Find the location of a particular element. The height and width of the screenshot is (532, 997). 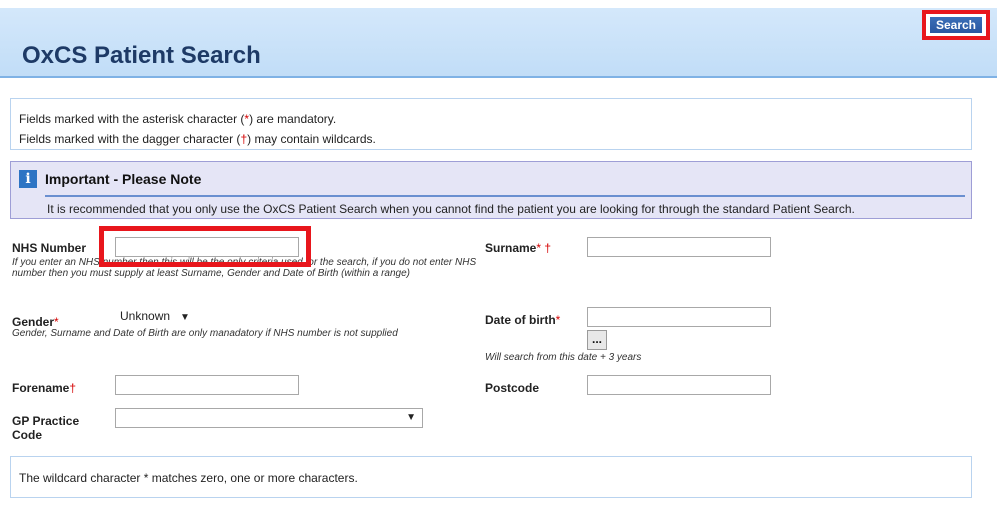

gp-practice-label: GP Practice Code is located at coordinates (46, 428).